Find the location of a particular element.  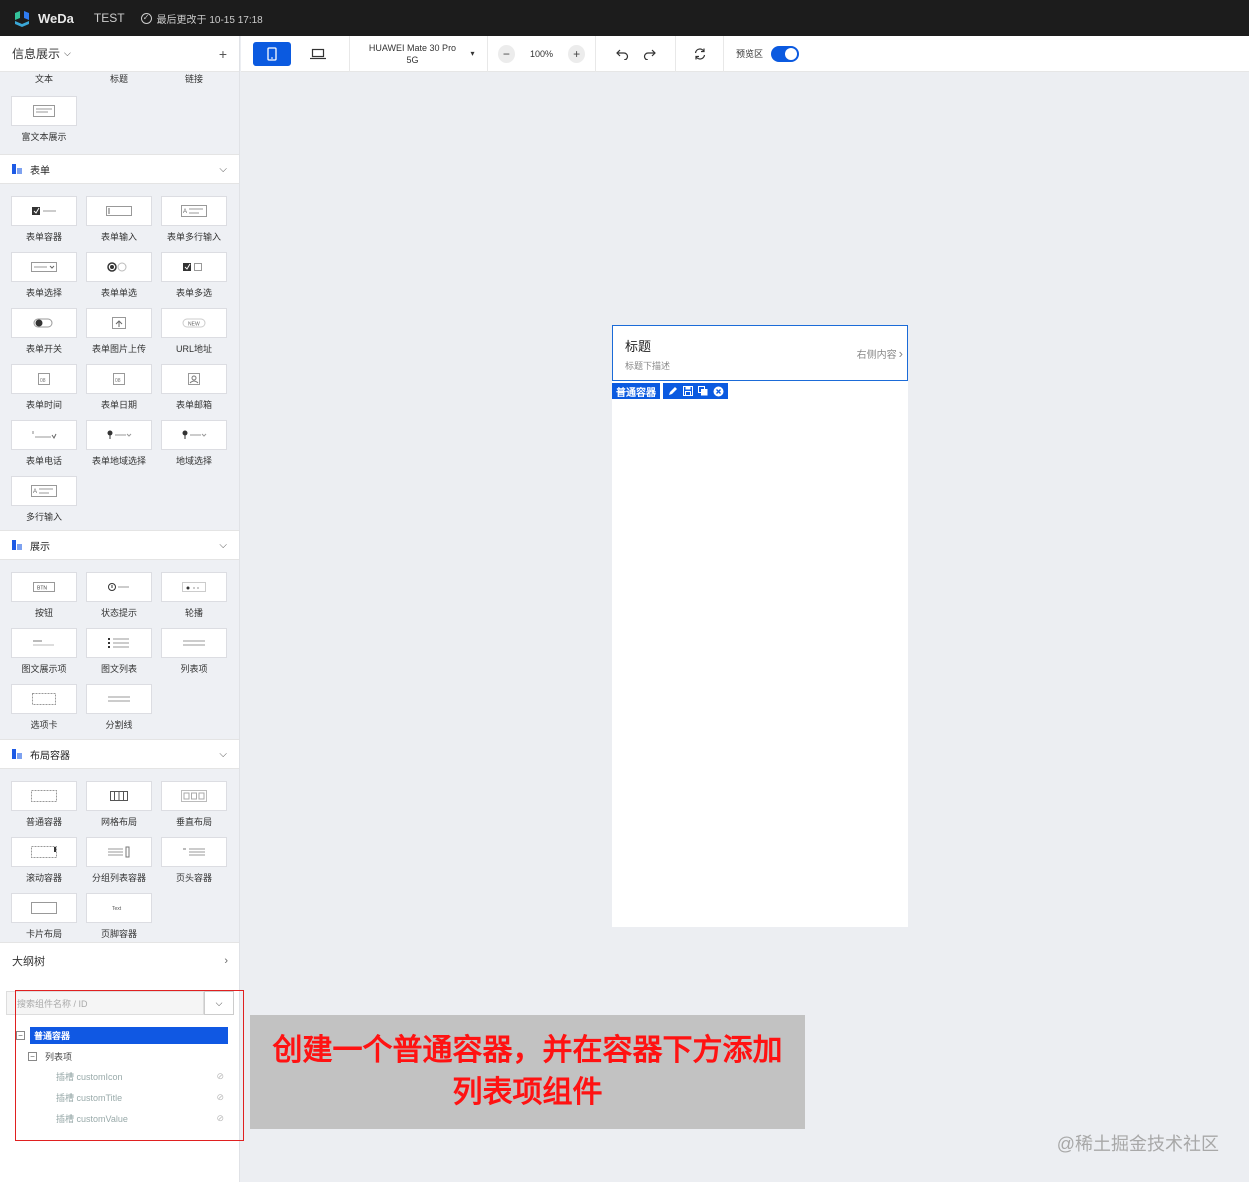

tree-slot: 插槽 customTitle ⊘ is located at coordinates (123, 1097).